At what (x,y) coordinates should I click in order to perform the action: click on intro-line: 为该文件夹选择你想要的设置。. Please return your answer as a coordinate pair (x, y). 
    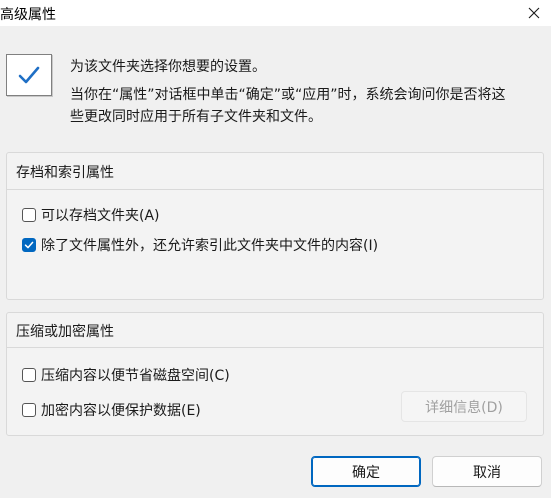
    Looking at the image, I should click on (168, 67).